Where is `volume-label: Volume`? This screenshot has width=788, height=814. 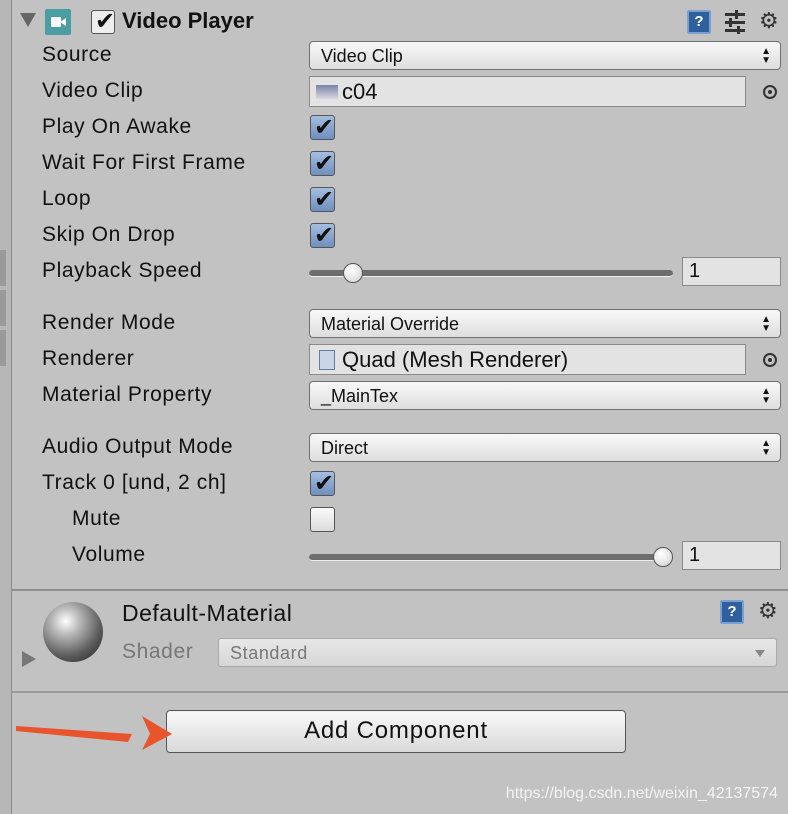
volume-label: Volume is located at coordinates (109, 554).